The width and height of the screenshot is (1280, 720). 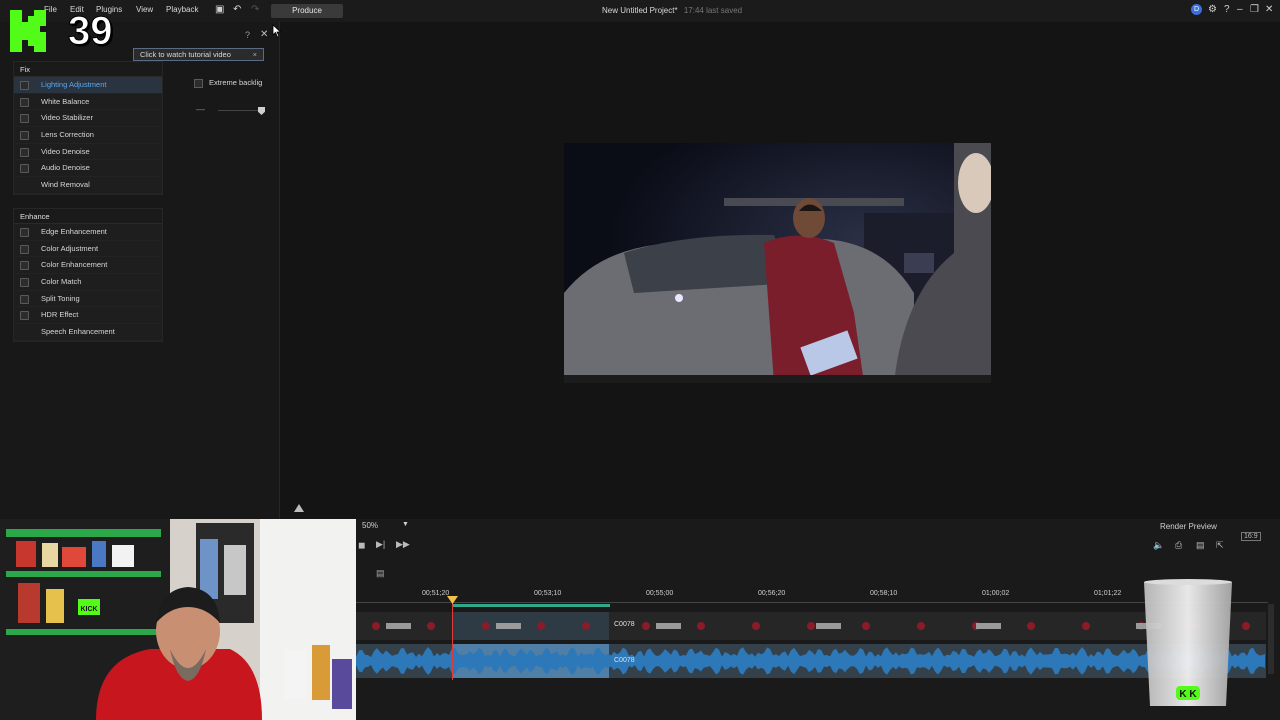 I want to click on ruler-time-label: 00;51;20, so click(x=436, y=593).